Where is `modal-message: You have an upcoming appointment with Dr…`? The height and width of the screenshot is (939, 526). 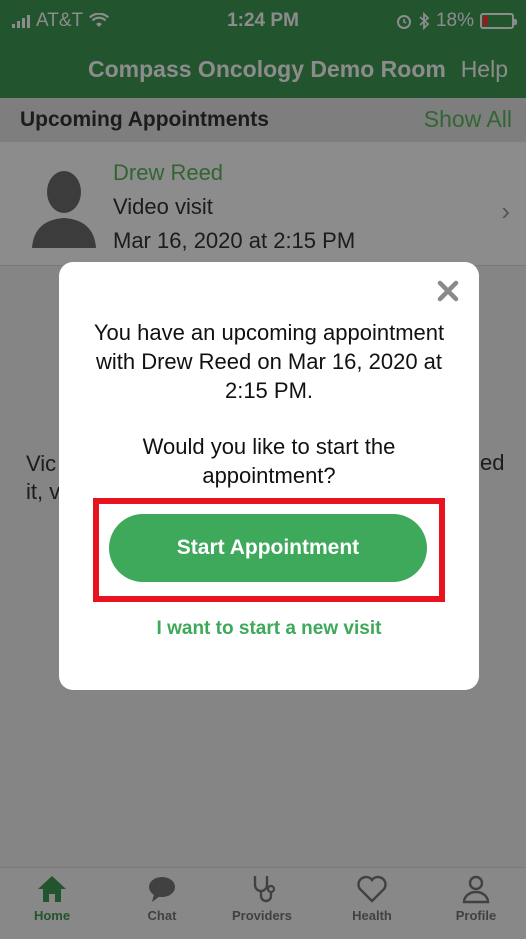 modal-message: You have an upcoming appointment with Dr… is located at coordinates (269, 361).